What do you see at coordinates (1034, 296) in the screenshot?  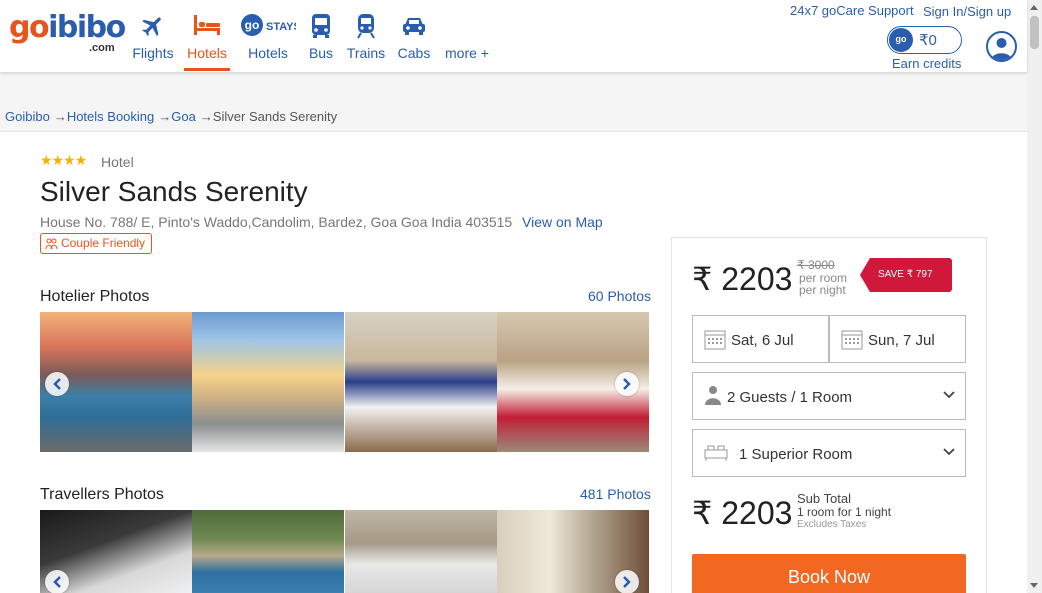 I see `page-scrollbar` at bounding box center [1034, 296].